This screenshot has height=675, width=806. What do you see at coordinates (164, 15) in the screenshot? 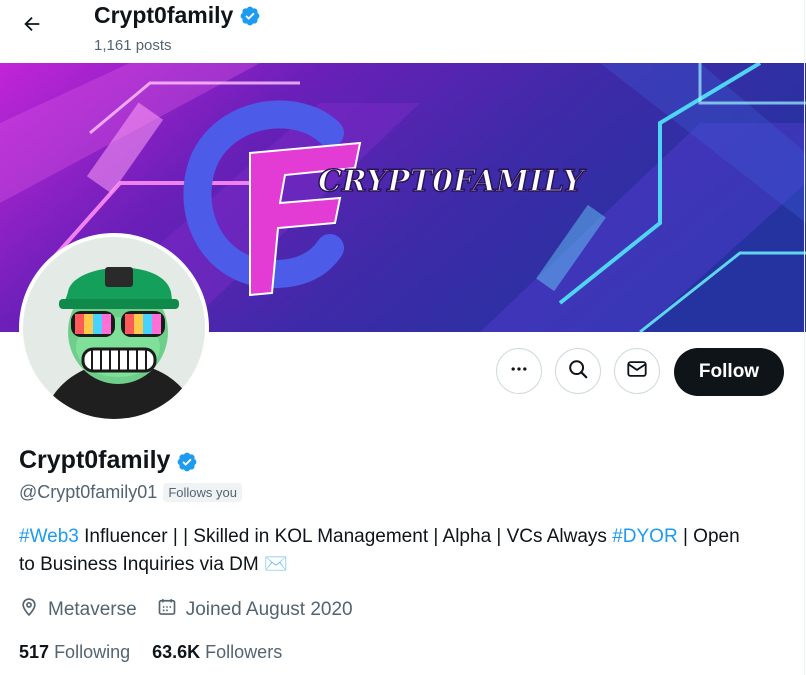
I see `header-name: Crypt0family` at bounding box center [164, 15].